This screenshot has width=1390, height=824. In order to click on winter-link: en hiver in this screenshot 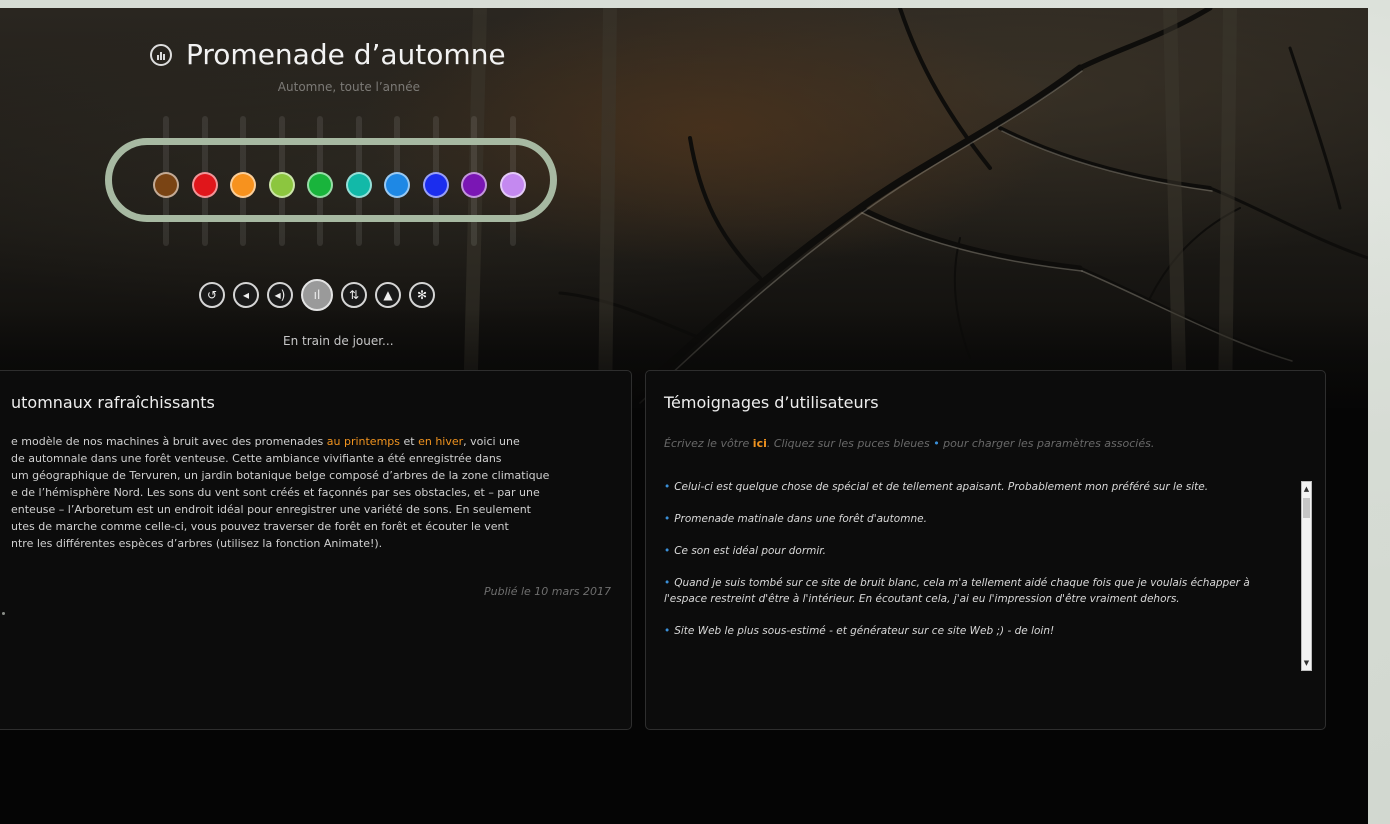, I will do `click(440, 441)`.